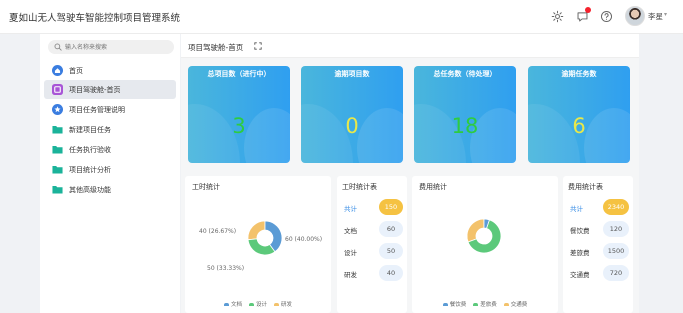 This screenshot has height=313, width=683. I want to click on legend-item: 设计, so click(257, 304).